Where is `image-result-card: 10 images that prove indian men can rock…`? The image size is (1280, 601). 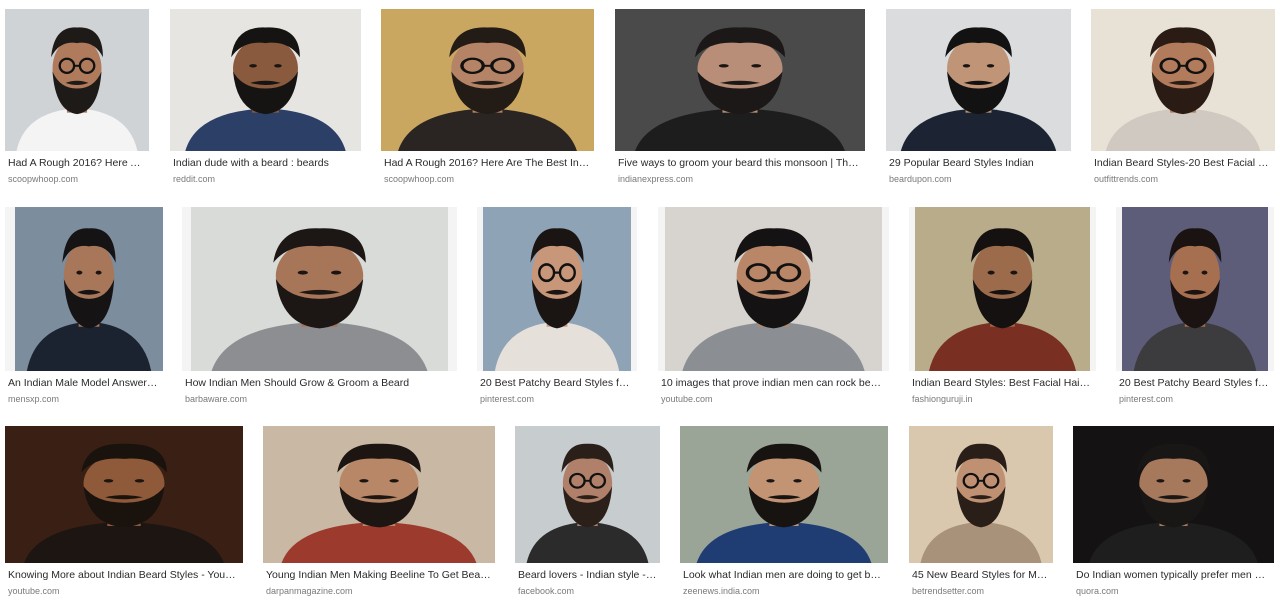 image-result-card: 10 images that prove indian men can rock… is located at coordinates (773, 309).